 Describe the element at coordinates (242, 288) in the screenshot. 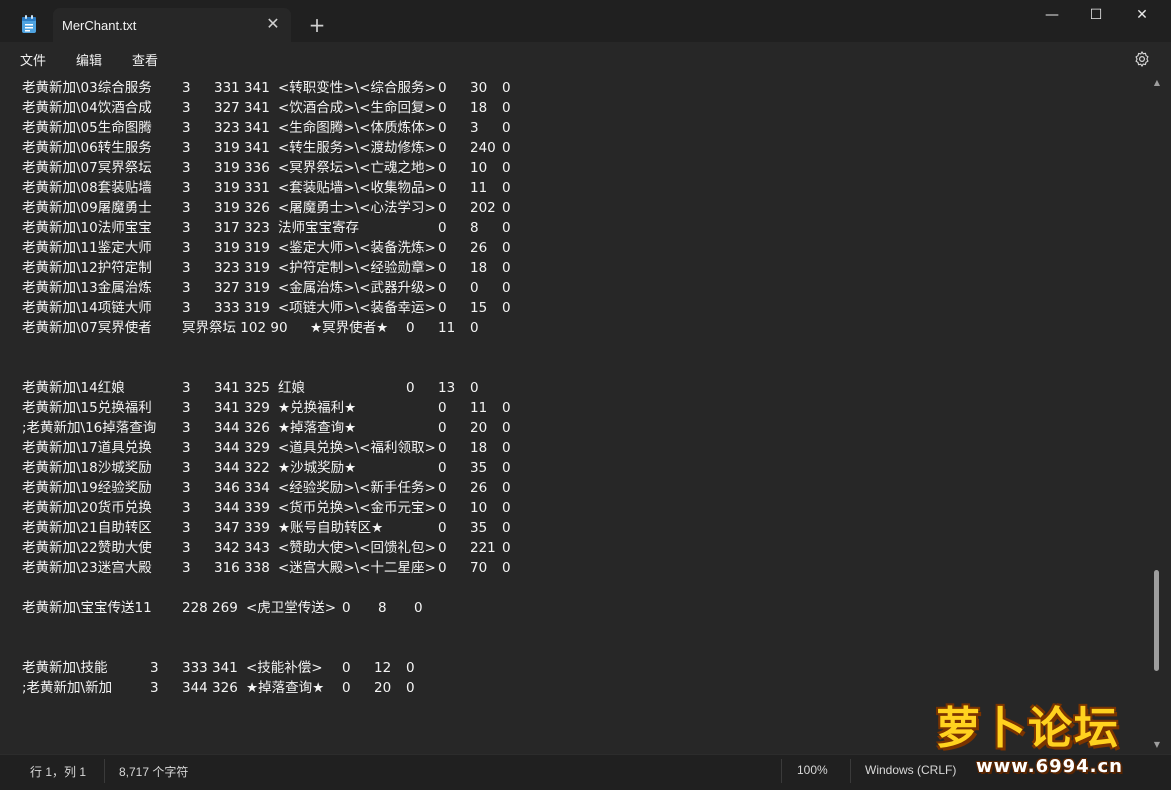

I see `text-cell: 327 319` at that location.